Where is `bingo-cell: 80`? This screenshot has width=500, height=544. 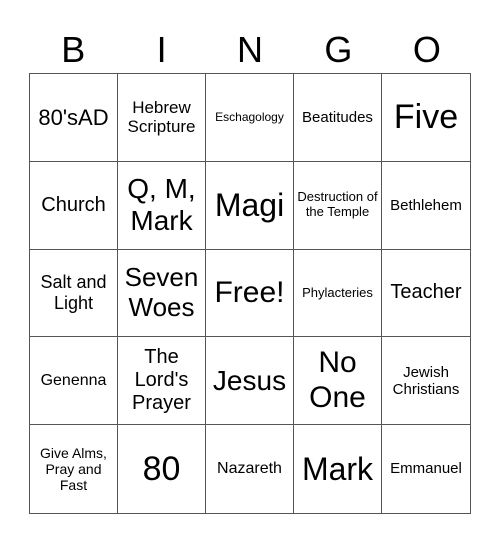 bingo-cell: 80 is located at coordinates (162, 469).